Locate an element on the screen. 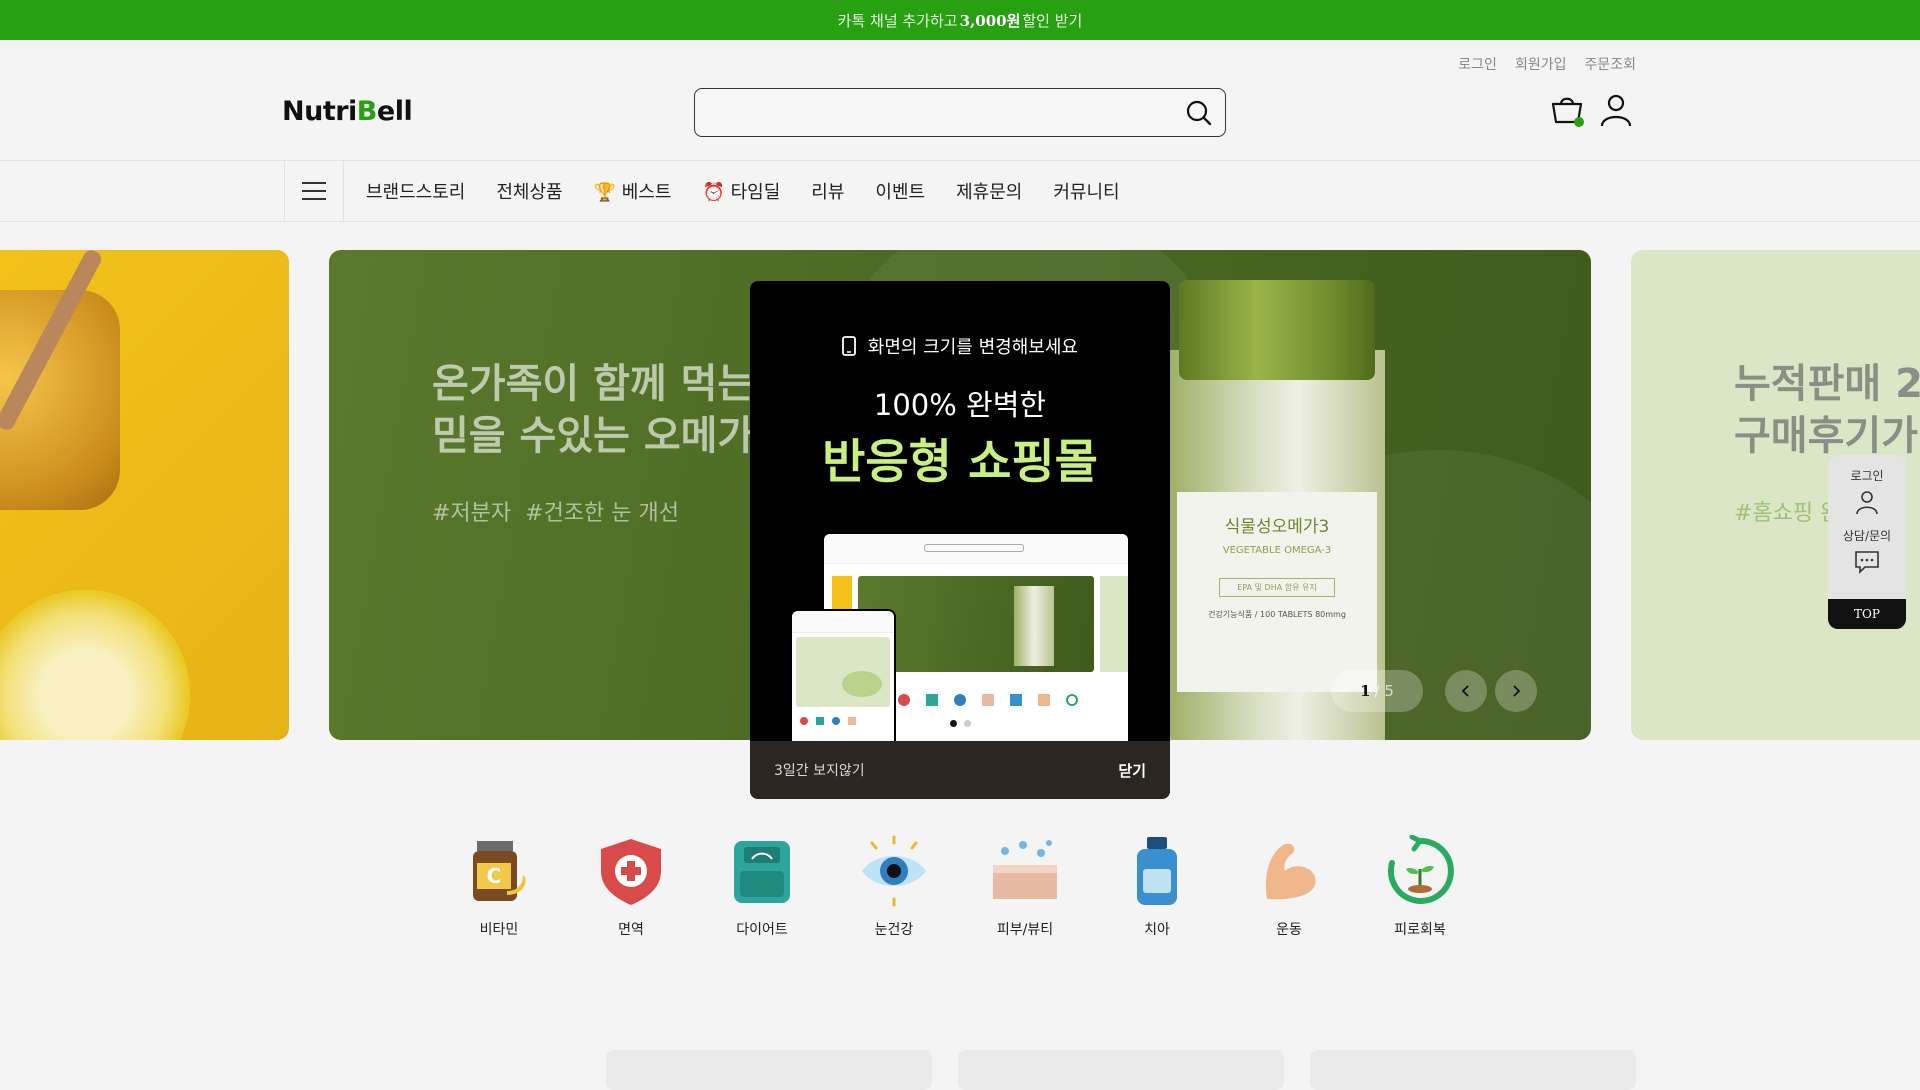  category-label: 피로회복 is located at coordinates (1420, 930).